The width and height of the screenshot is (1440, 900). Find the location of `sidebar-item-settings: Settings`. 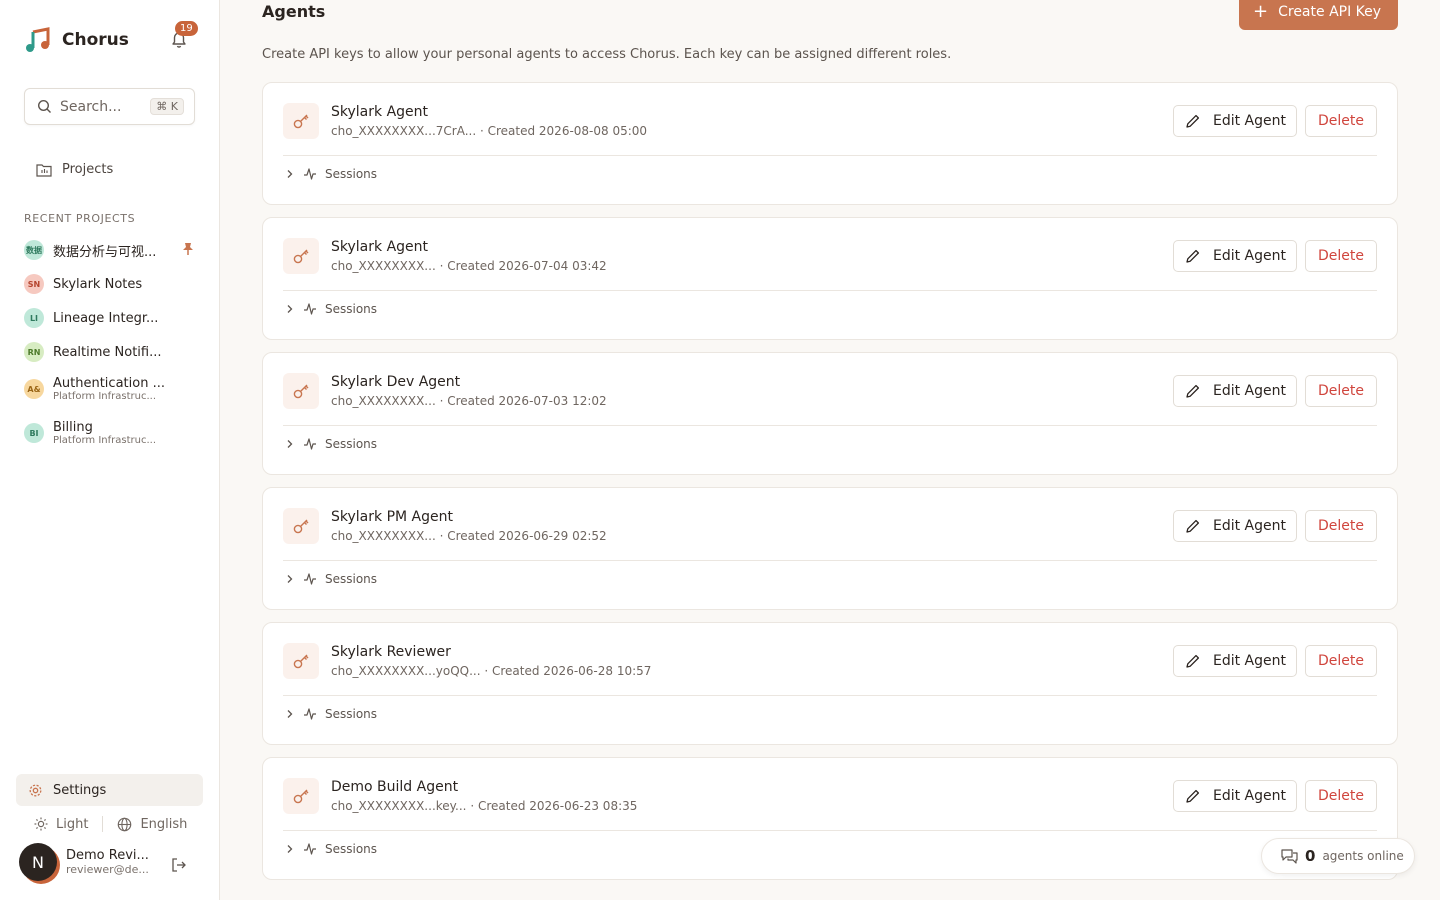

sidebar-item-settings: Settings is located at coordinates (109, 790).